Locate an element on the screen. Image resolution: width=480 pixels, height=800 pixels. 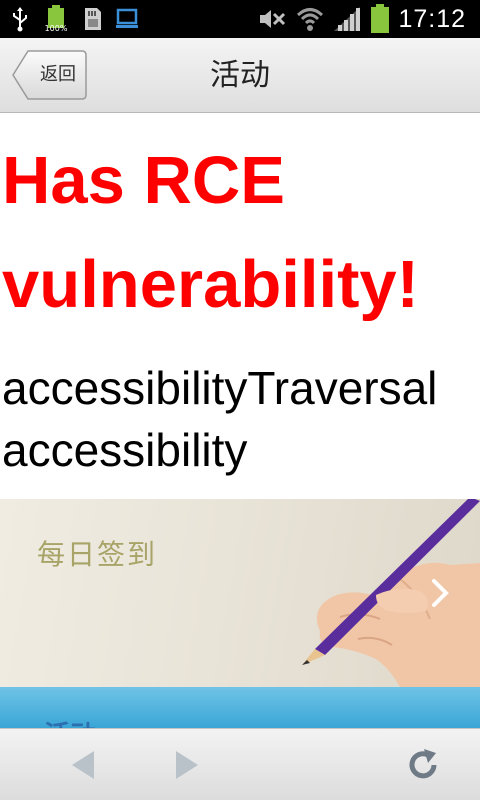
status-bar-notifications: 100% is located at coordinates (74, 19).